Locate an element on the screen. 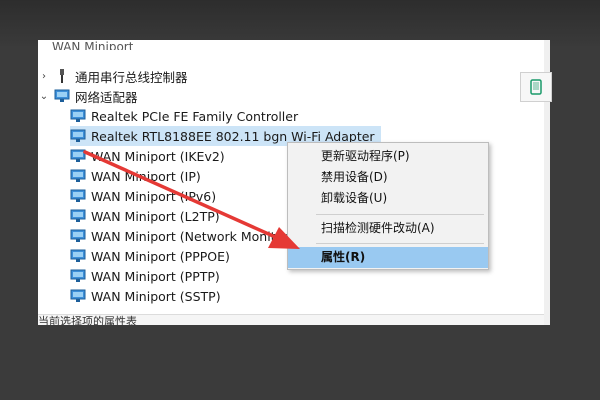  menu-item-disable-device: 禁用设备(D) is located at coordinates (388, 177).